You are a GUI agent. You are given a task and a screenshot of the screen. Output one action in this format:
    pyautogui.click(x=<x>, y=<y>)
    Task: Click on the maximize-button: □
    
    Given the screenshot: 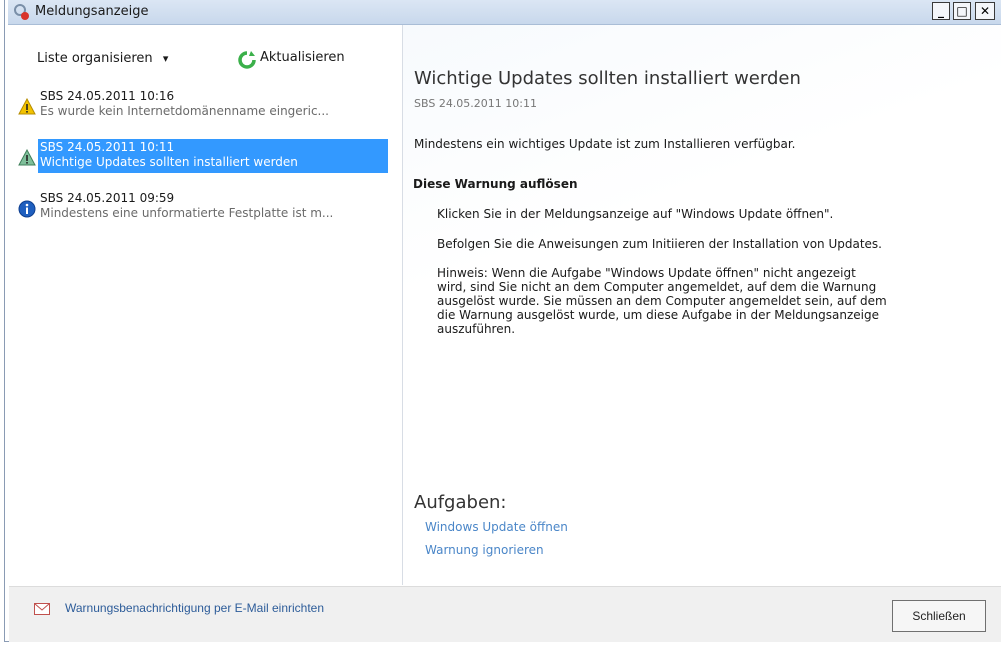 What is the action you would take?
    pyautogui.click(x=962, y=11)
    